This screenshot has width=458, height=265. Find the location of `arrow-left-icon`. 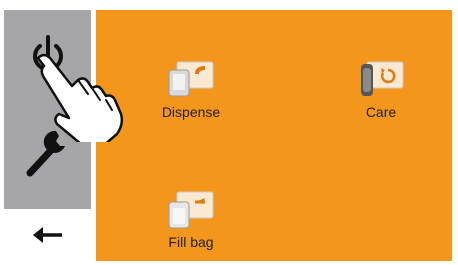

arrow-left-icon is located at coordinates (47, 235).